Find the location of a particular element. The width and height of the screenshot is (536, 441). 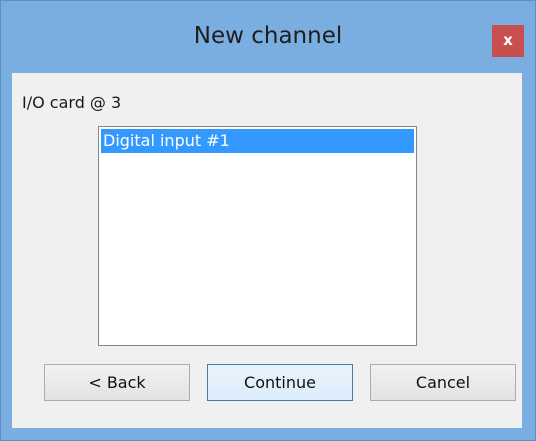

io-card-label: I/O card @ 3 is located at coordinates (72, 102).